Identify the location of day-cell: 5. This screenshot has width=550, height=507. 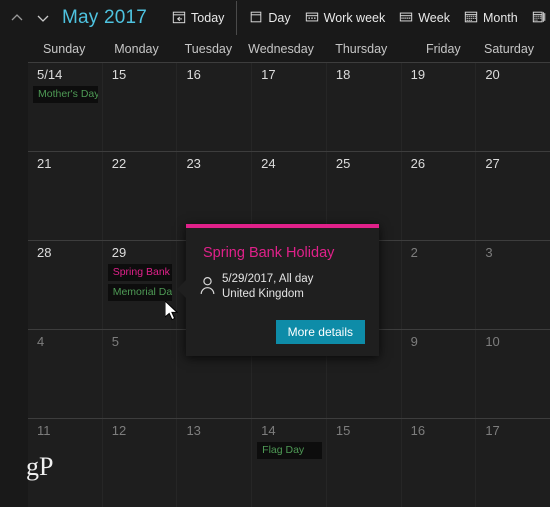
(140, 374).